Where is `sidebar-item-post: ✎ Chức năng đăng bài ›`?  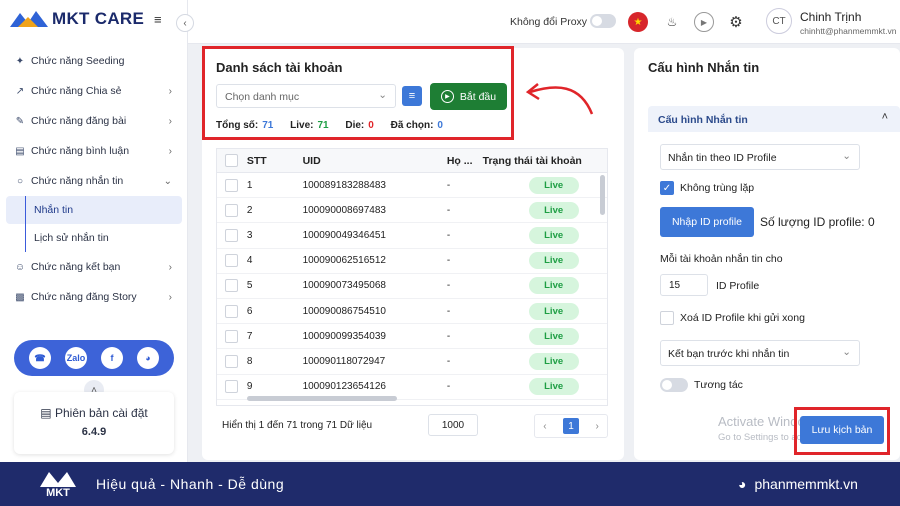
sidebar-item-post: ✎ Chức năng đăng bài › is located at coordinates (94, 121).